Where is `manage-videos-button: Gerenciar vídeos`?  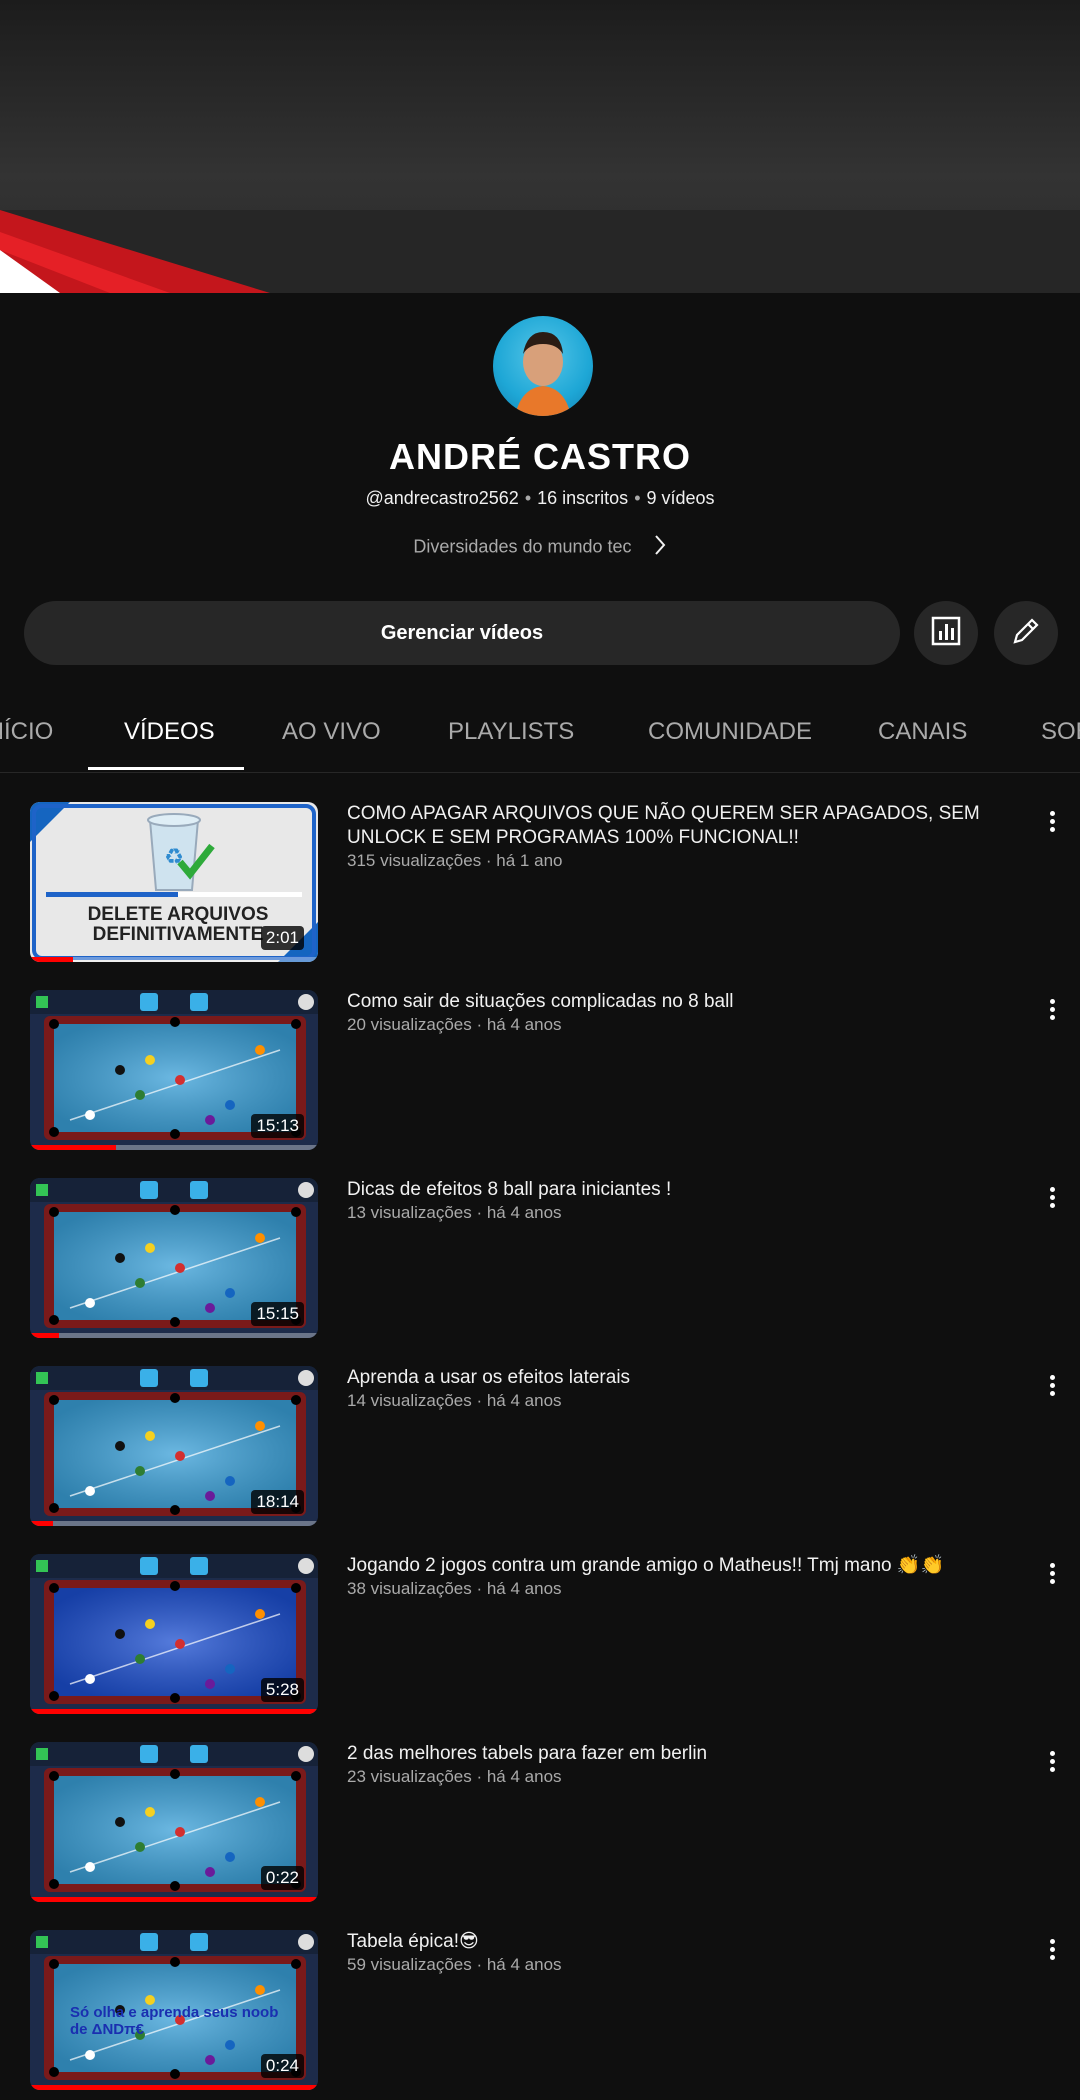 manage-videos-button: Gerenciar vídeos is located at coordinates (462, 633).